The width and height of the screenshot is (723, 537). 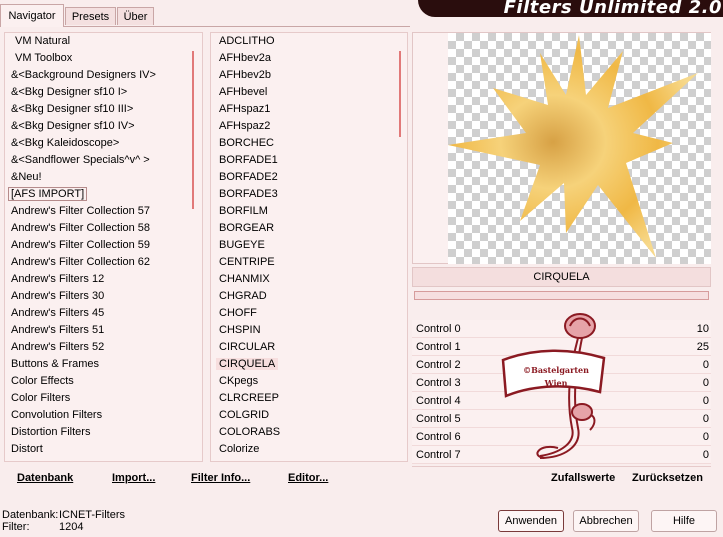 I want to click on category-item: &<Bkg Kaleidoscope>, so click(x=65, y=143).